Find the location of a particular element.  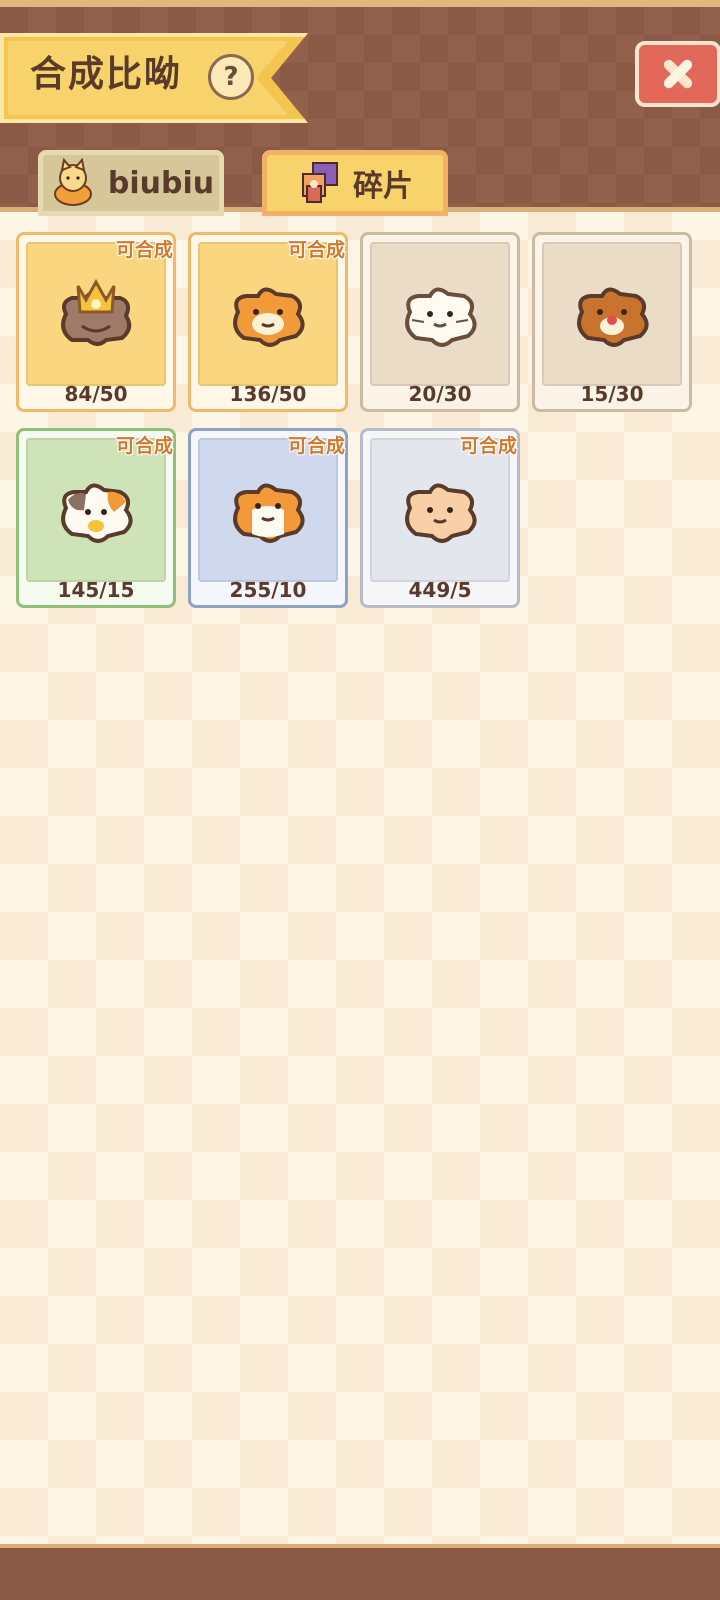

fragment-card-1: 可合成 136/50 is located at coordinates (268, 322).